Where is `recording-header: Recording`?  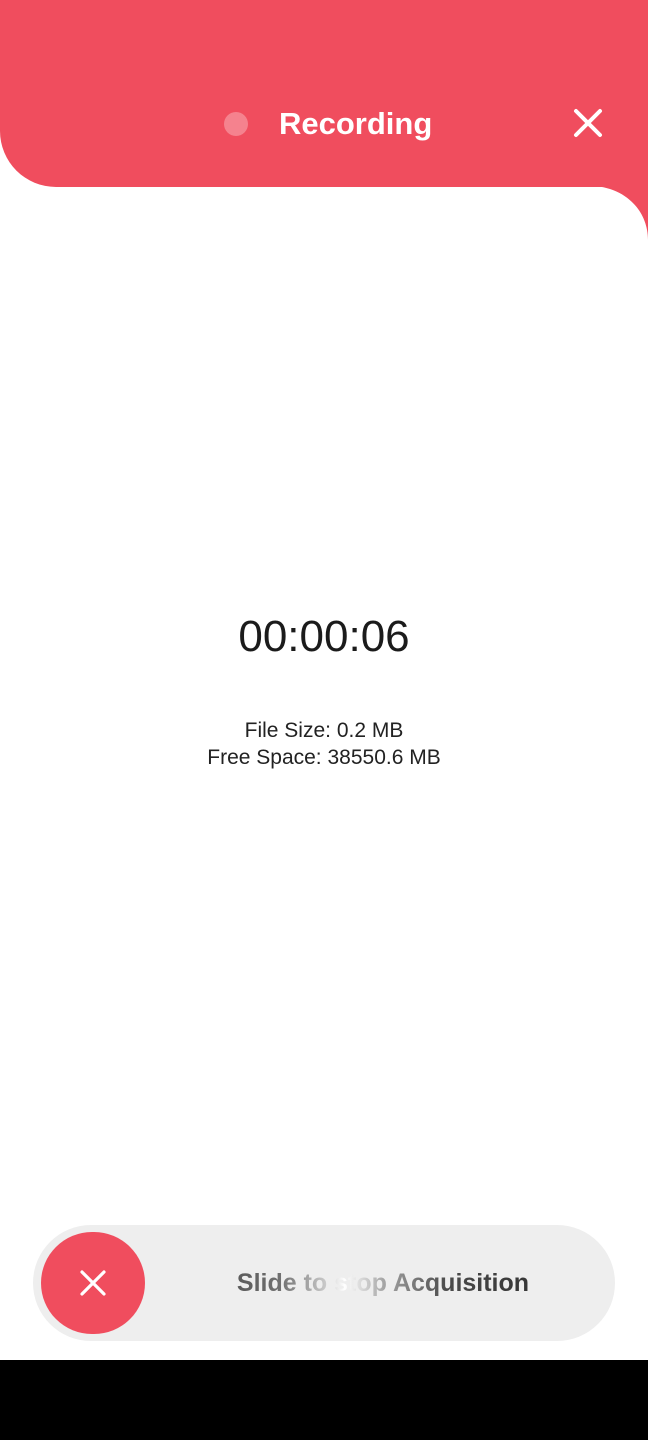 recording-header: Recording is located at coordinates (324, 93).